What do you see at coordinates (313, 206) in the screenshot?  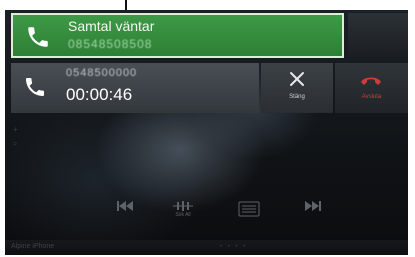 I see `next-track-icon` at bounding box center [313, 206].